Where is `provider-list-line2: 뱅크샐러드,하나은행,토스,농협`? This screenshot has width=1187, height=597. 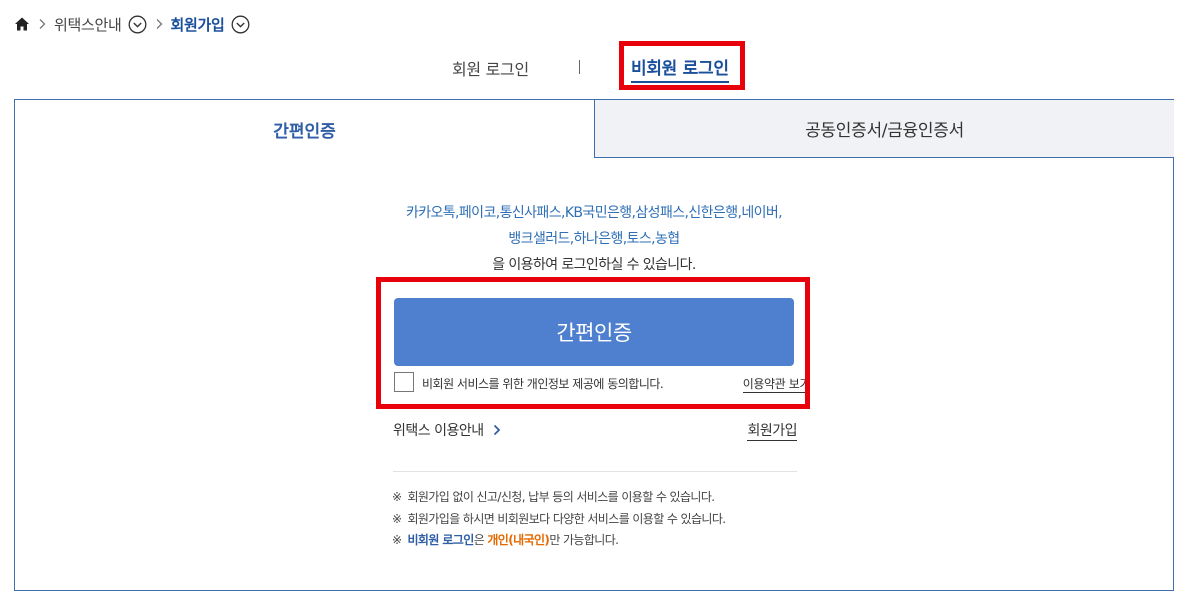 provider-list-line2: 뱅크샐러드,하나은행,토스,농협 is located at coordinates (594, 239).